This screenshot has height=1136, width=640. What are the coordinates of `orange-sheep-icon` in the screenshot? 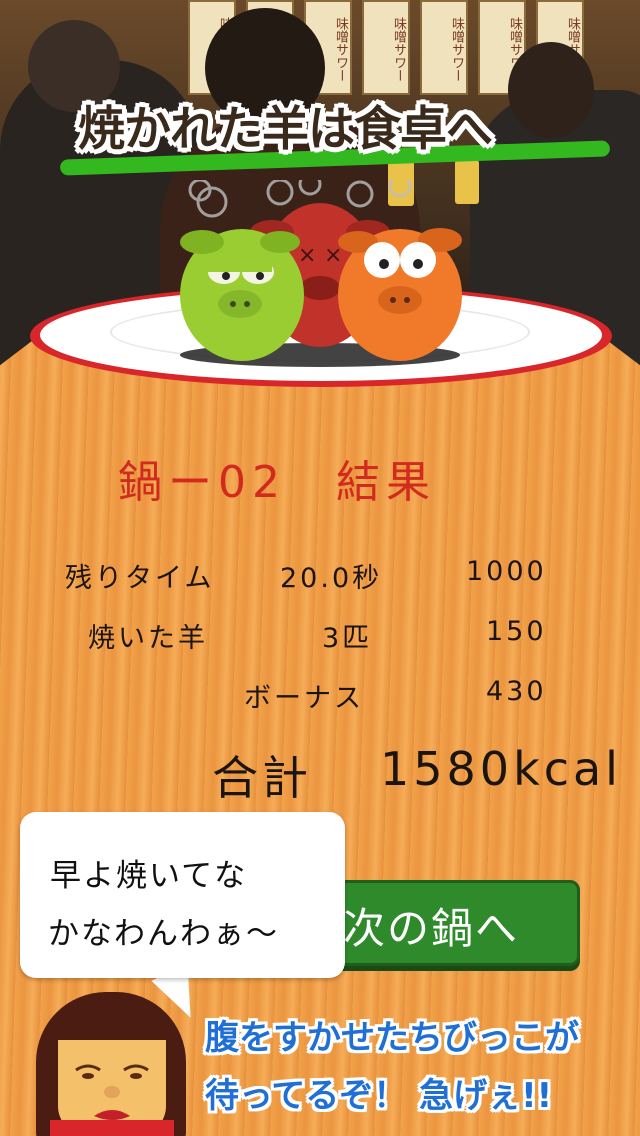 It's located at (400, 294).